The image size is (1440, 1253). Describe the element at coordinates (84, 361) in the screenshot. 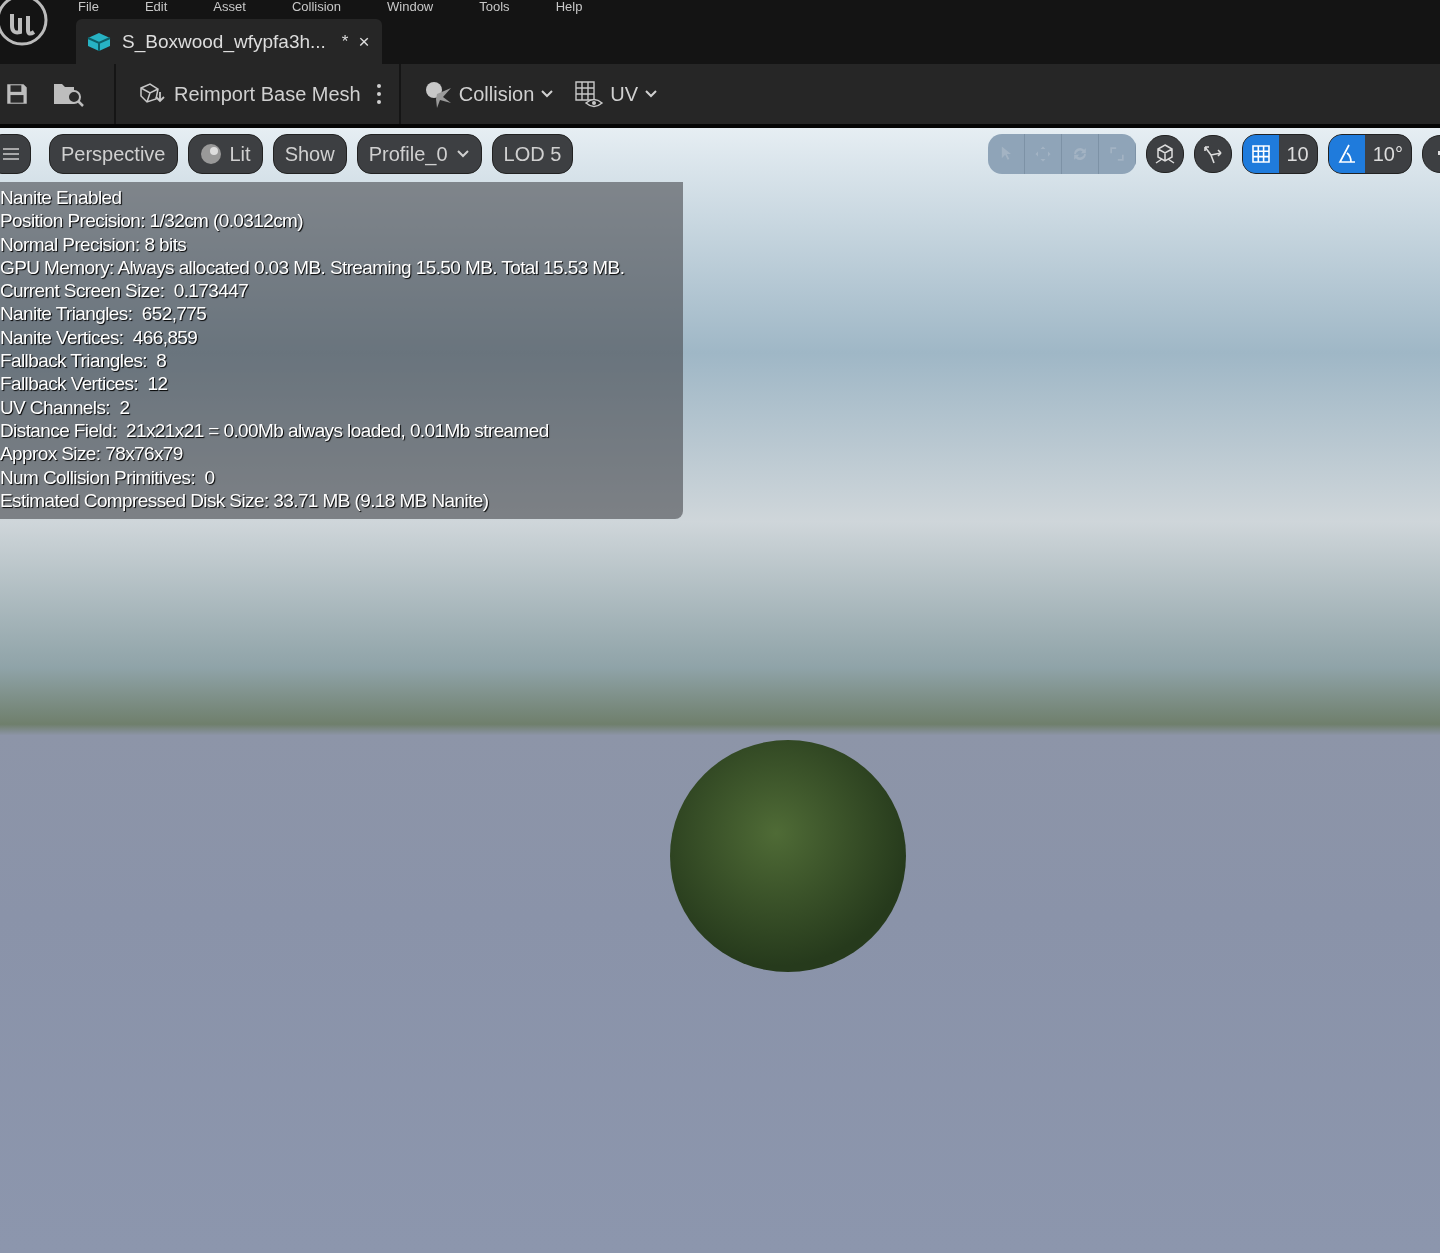

I see `stat-line: Fallback Triangles: 8` at that location.